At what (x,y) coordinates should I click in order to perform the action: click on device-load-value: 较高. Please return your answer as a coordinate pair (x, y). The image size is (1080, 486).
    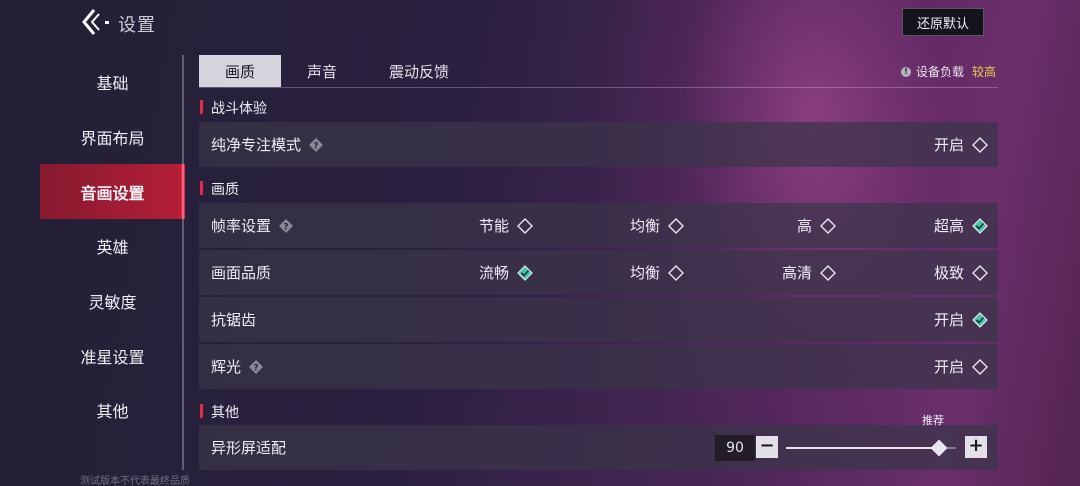
    Looking at the image, I should click on (983, 72).